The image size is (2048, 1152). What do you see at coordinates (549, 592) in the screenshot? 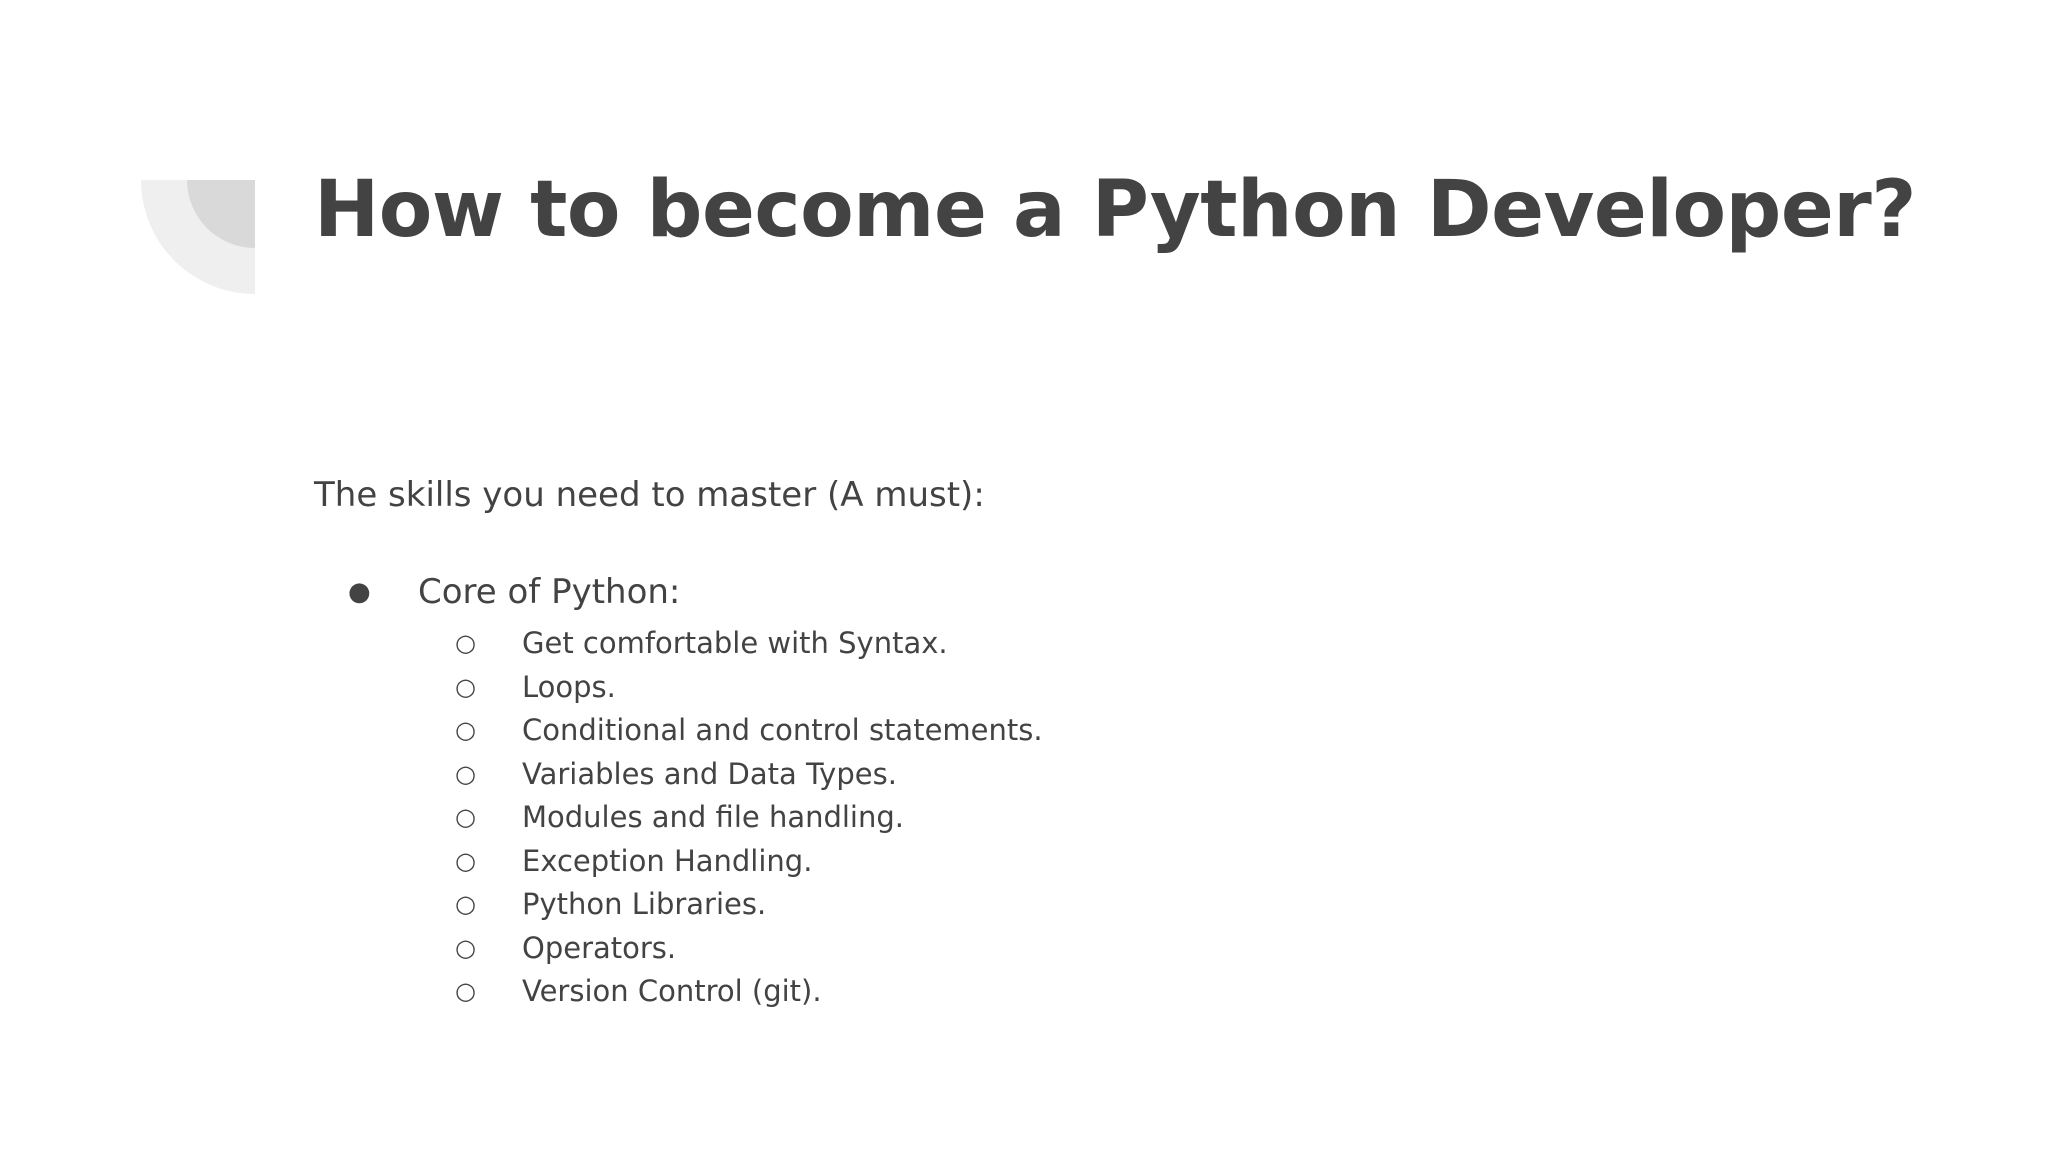
I see `list-item-label: Core of Python:` at bounding box center [549, 592].